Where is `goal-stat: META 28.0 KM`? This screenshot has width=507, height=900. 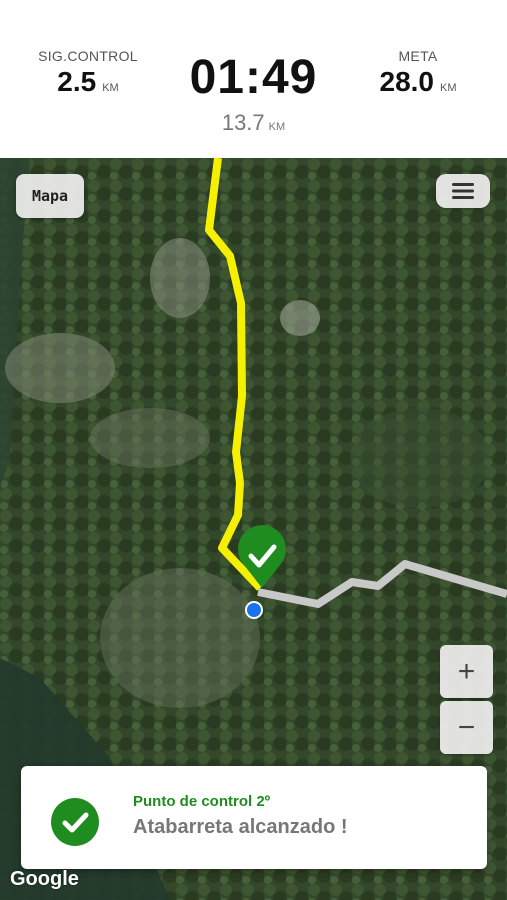 goal-stat: META 28.0 KM is located at coordinates (418, 73).